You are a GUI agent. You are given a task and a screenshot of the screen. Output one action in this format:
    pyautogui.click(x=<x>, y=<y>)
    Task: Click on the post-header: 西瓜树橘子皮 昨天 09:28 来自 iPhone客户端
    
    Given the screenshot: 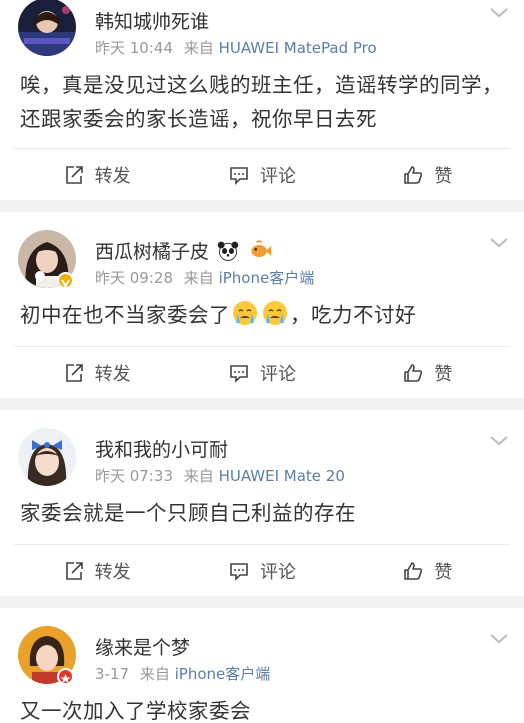 What is the action you would take?
    pyautogui.click(x=262, y=261)
    